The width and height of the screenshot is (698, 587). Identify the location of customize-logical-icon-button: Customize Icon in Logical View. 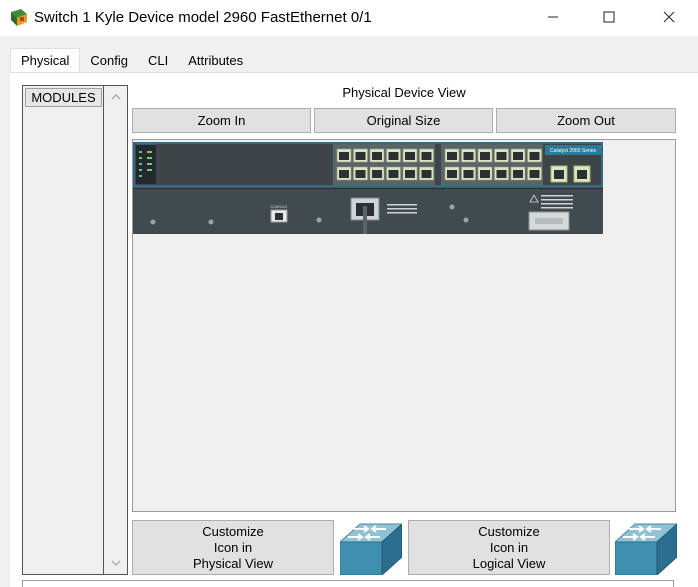
(509, 547).